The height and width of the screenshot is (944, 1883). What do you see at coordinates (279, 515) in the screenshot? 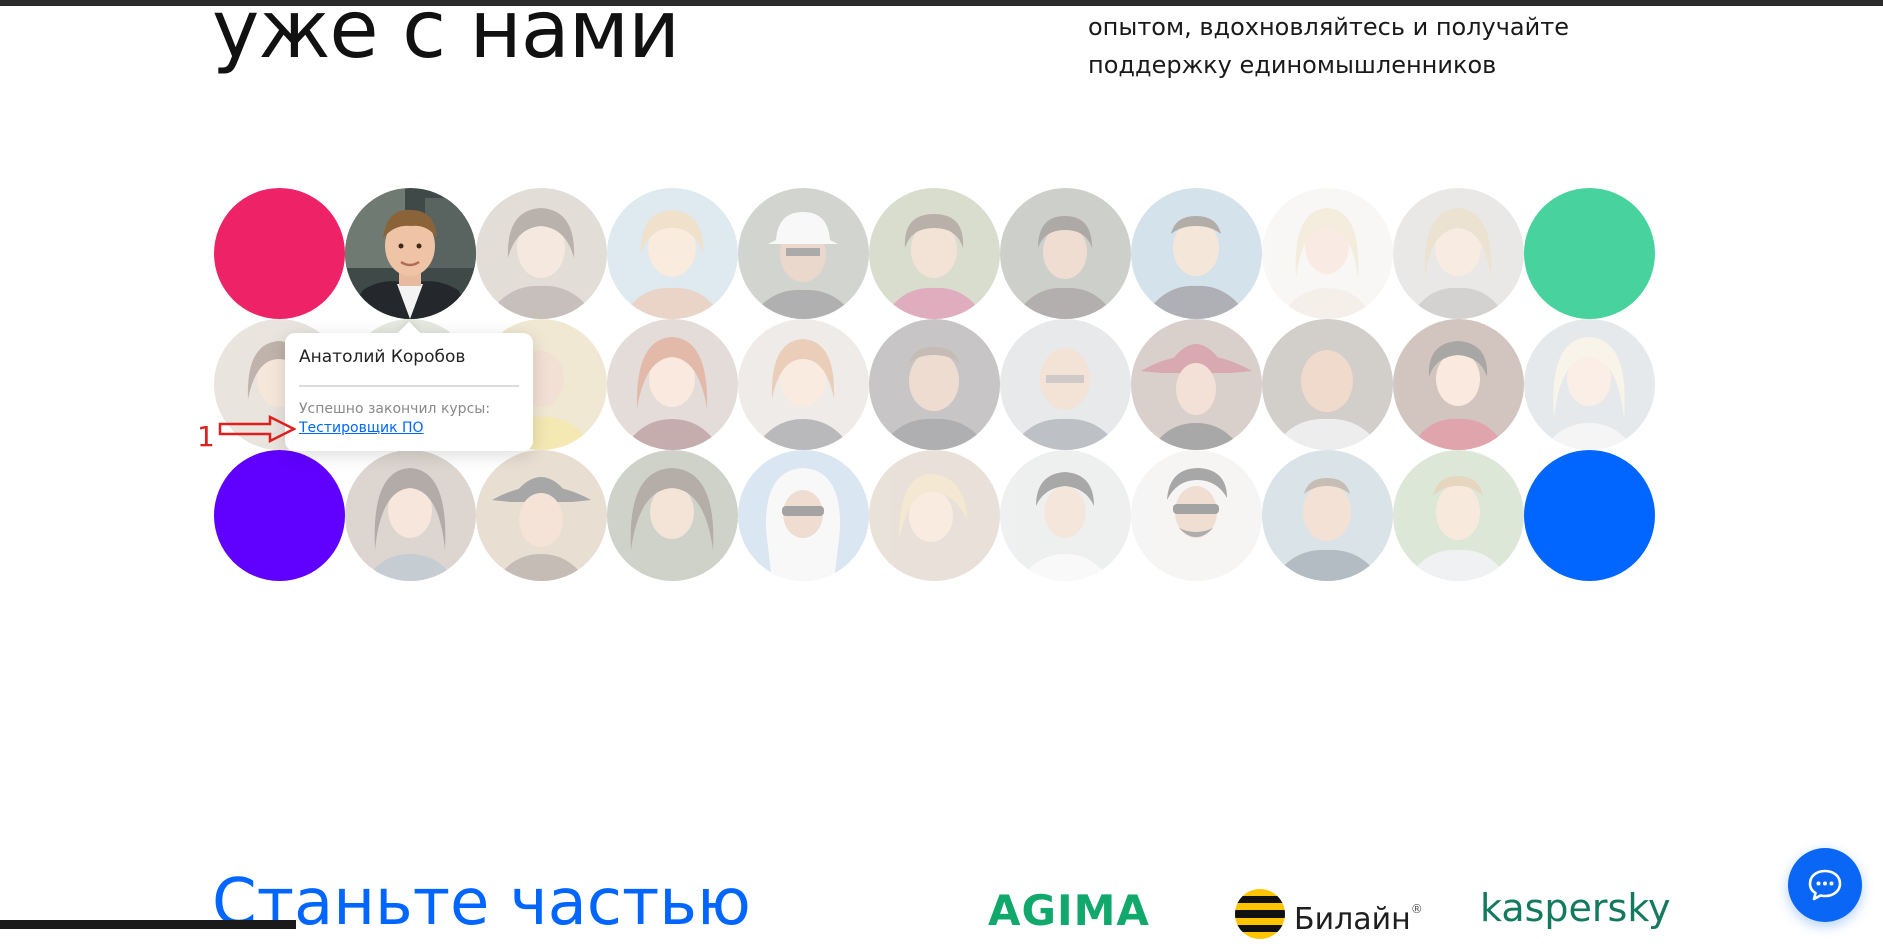
I see `accent-circle-purple` at bounding box center [279, 515].